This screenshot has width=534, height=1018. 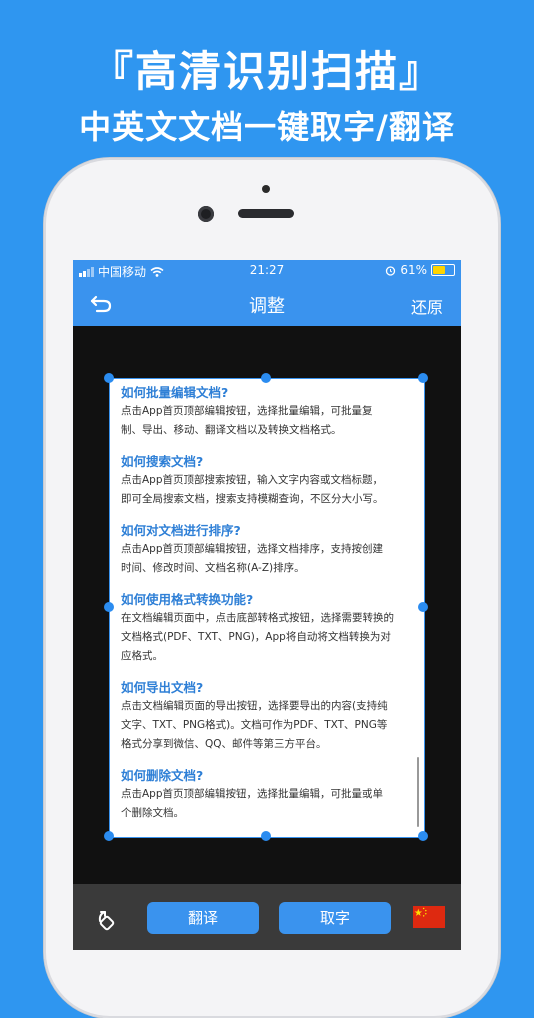 I want to click on china-flag-icon, so click(x=429, y=917).